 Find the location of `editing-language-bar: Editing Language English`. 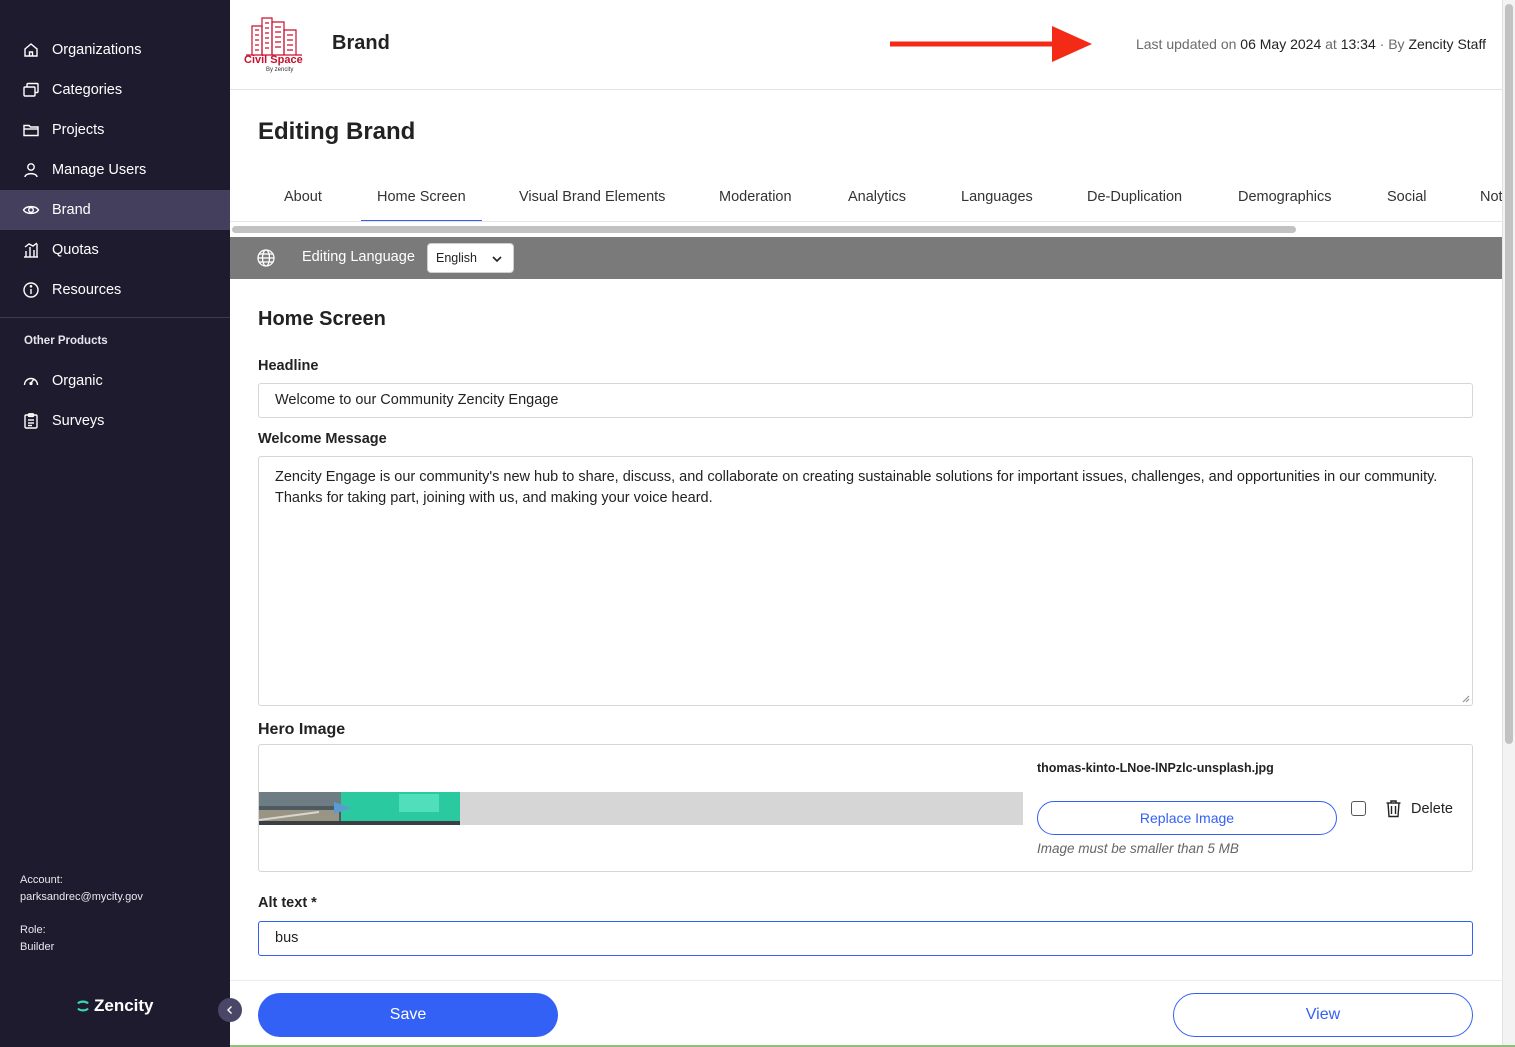

editing-language-bar: Editing Language English is located at coordinates (866, 258).